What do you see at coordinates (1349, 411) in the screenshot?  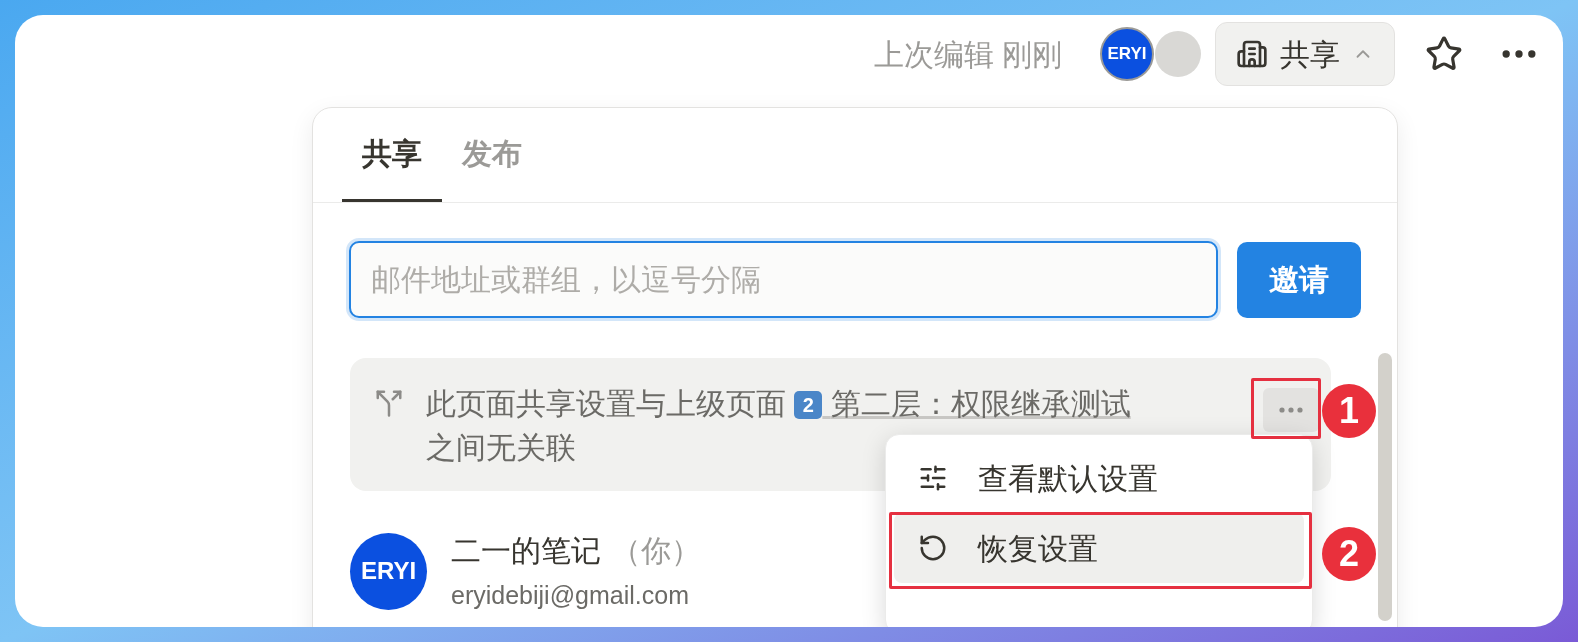 I see `annotation-marker: 1` at bounding box center [1349, 411].